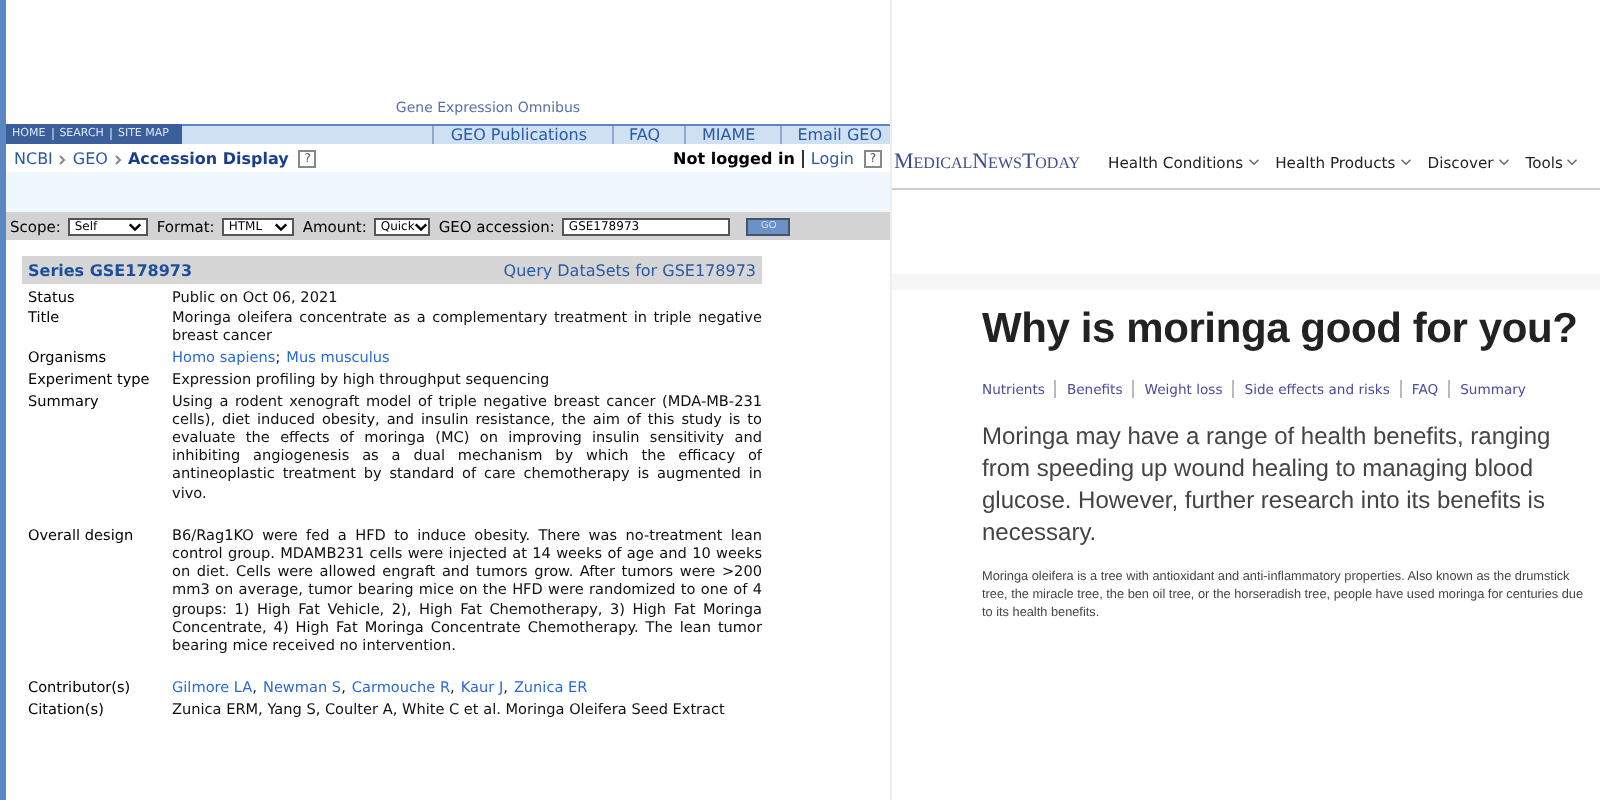  Describe the element at coordinates (33, 159) in the screenshot. I see `breadcrumb-link: NCBI` at that location.